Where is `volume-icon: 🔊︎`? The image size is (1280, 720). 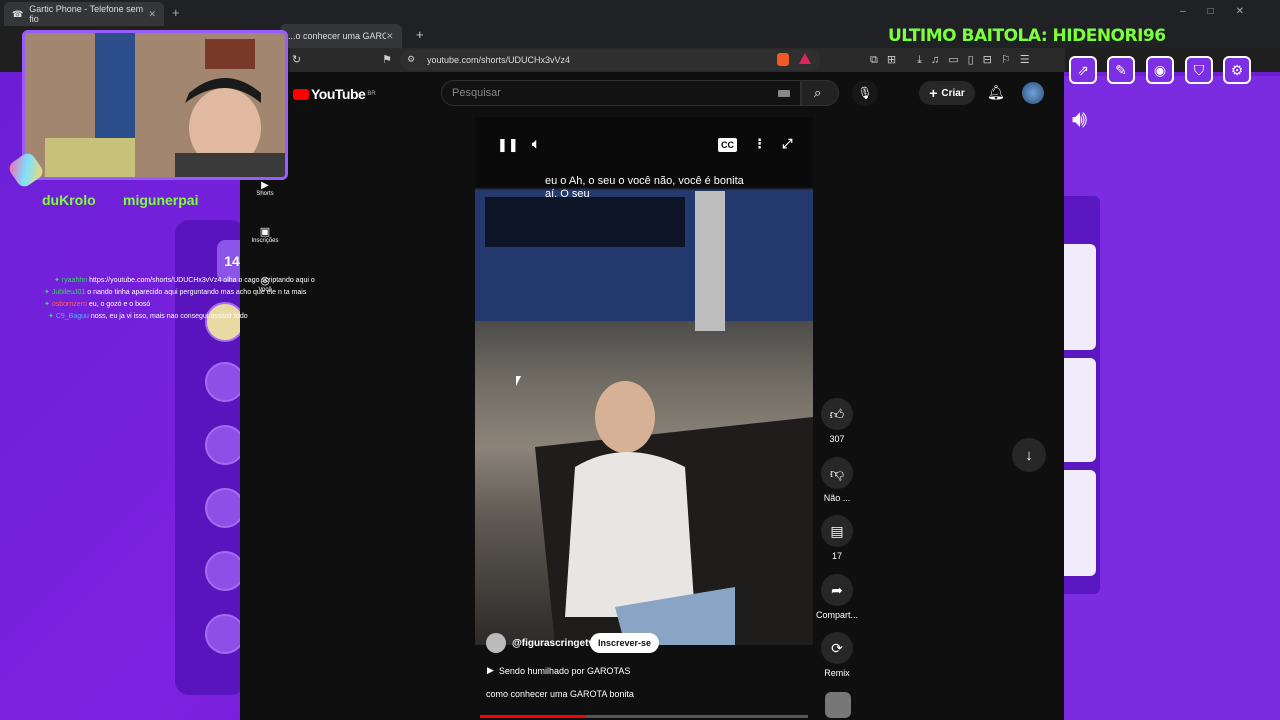 volume-icon: 🔊︎ is located at coordinates (1079, 120).